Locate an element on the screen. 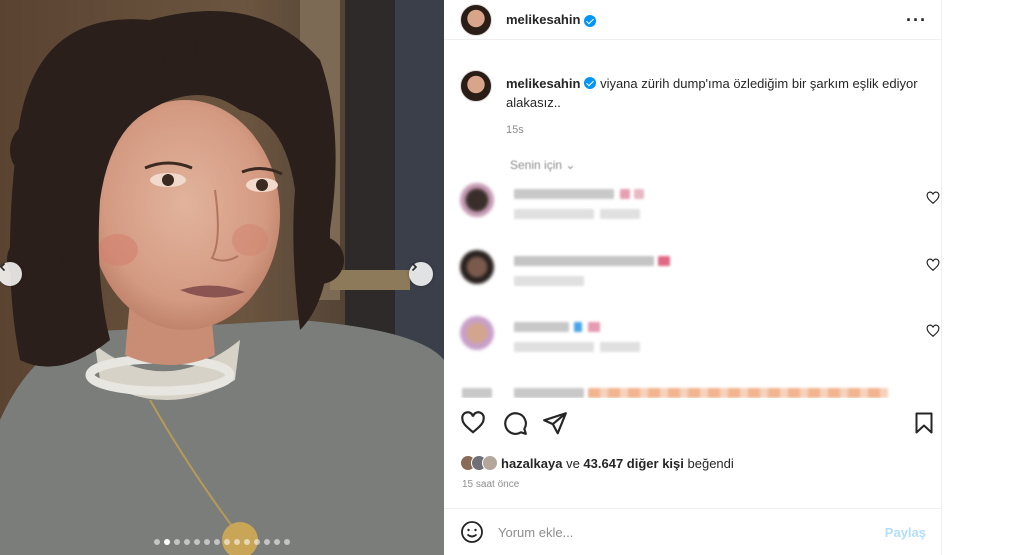  caption-time: 15s is located at coordinates (515, 130).